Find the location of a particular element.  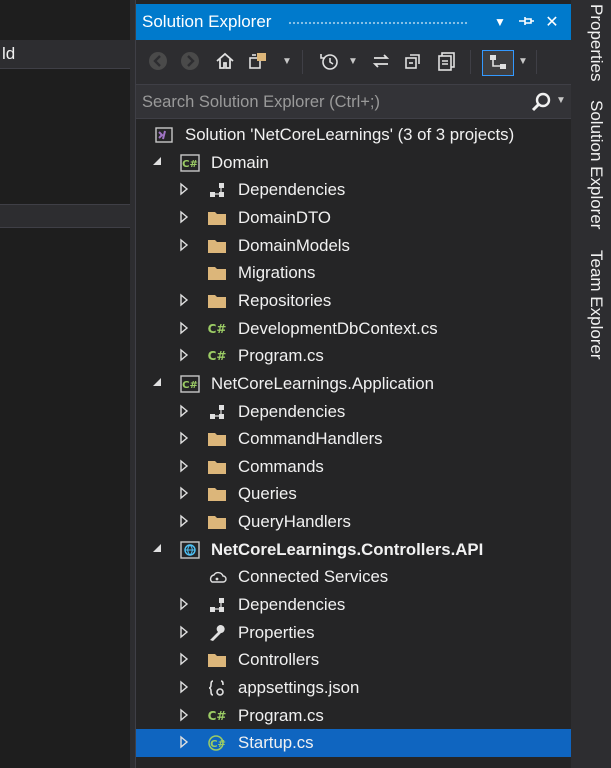

panel-title-bar: Solution Explorer ▼ ✕ is located at coordinates (354, 22).